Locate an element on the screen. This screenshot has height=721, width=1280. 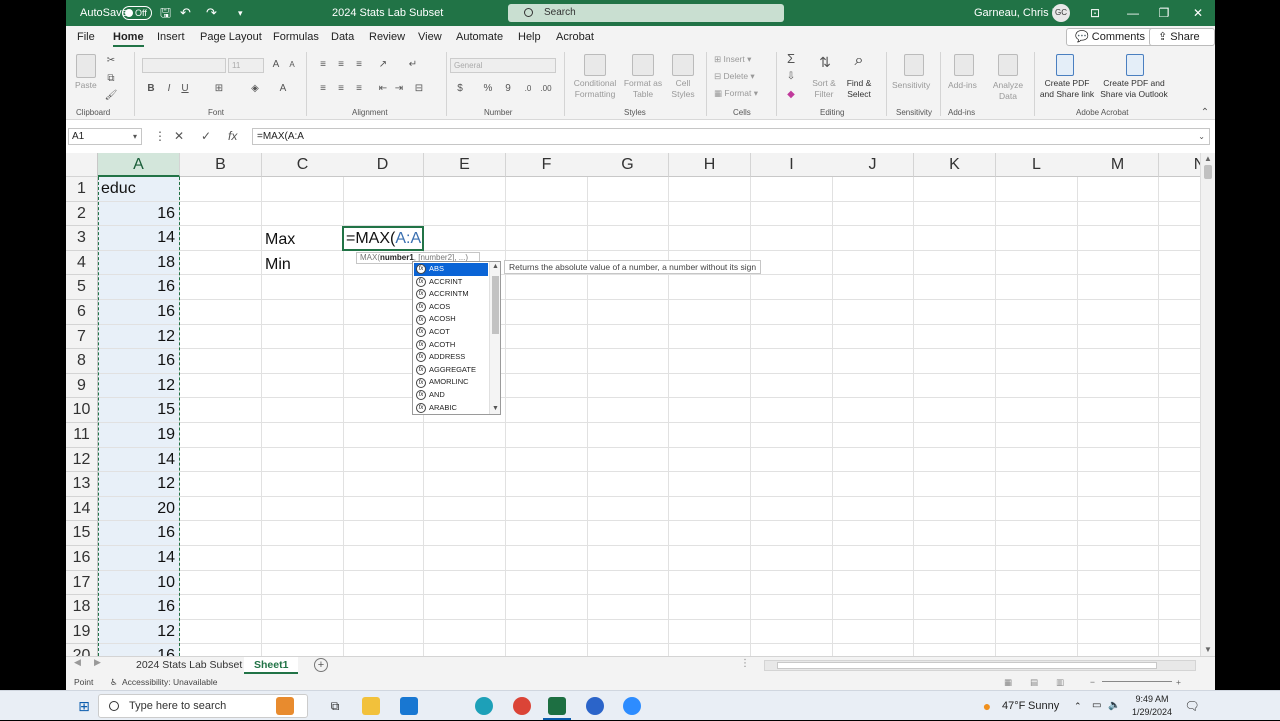
tab-file: File is located at coordinates (86, 37).